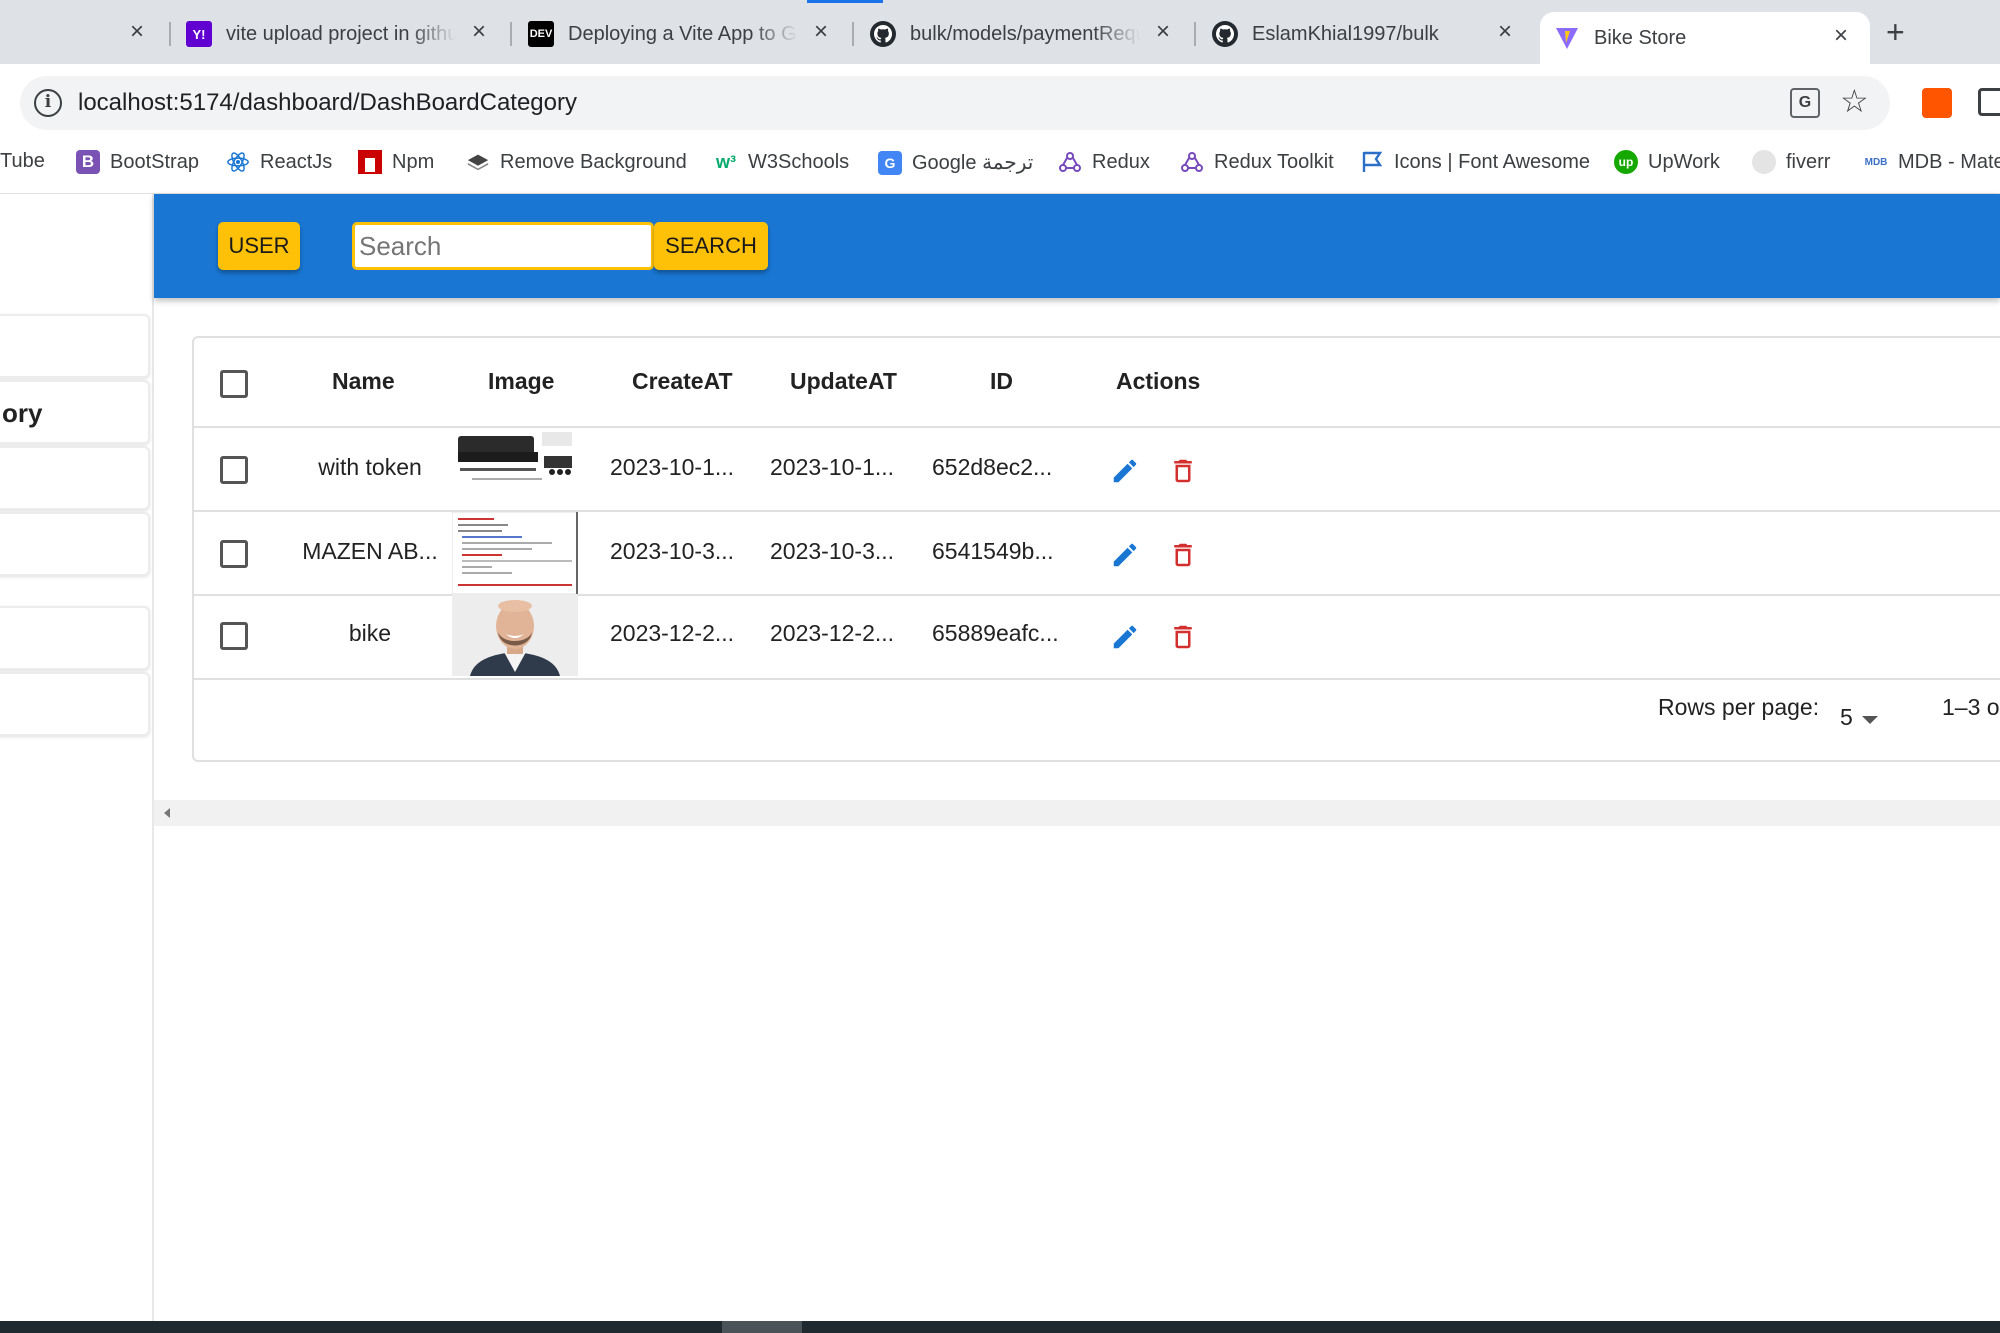 This screenshot has height=1333, width=2000. Describe the element at coordinates (576, 162) in the screenshot. I see `bookmark-remove-background: Remove Background` at that location.